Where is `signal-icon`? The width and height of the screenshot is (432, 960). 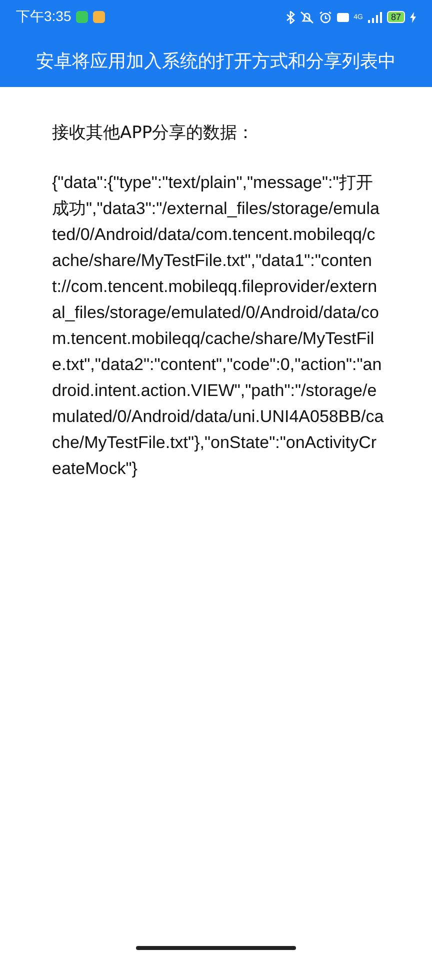
signal-icon is located at coordinates (375, 17).